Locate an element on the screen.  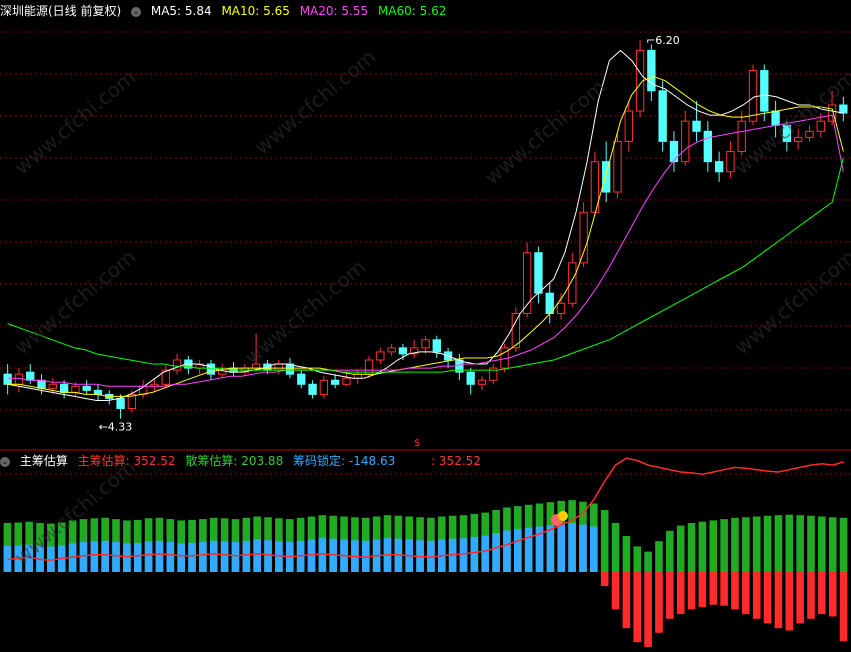
legend-lock: 筹码锁定: -148.63 is located at coordinates (344, 461).